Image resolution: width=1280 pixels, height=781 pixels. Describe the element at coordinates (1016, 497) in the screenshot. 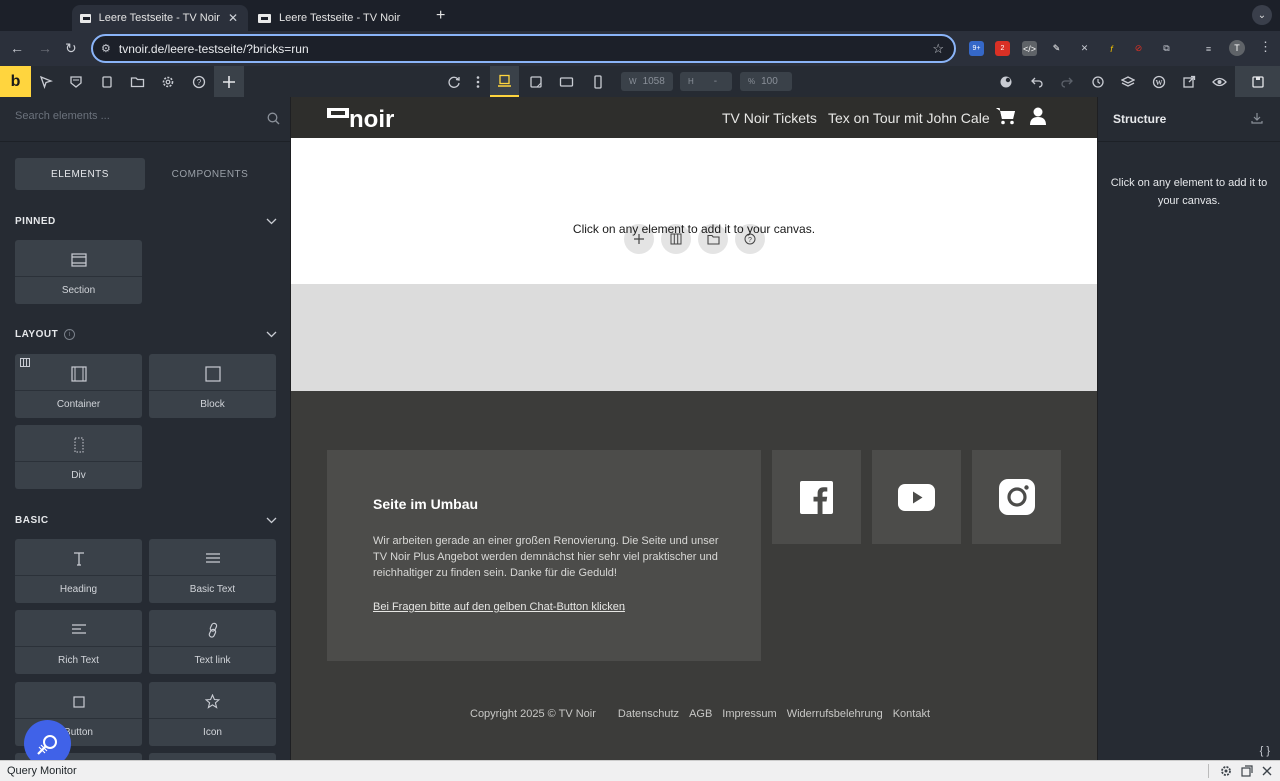

I see `instagram-link` at that location.